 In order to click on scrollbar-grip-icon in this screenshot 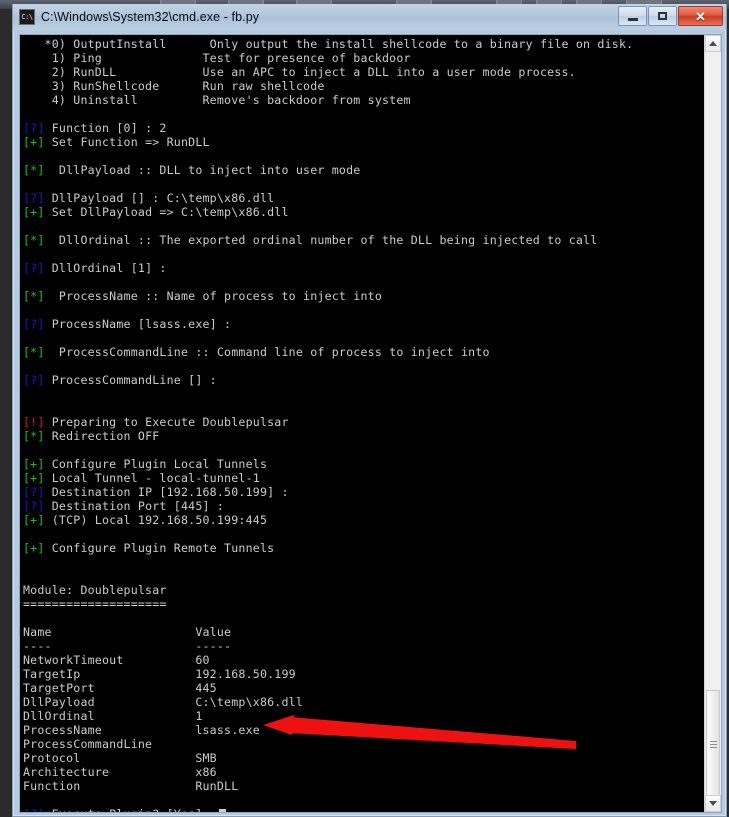, I will do `click(713, 745)`.